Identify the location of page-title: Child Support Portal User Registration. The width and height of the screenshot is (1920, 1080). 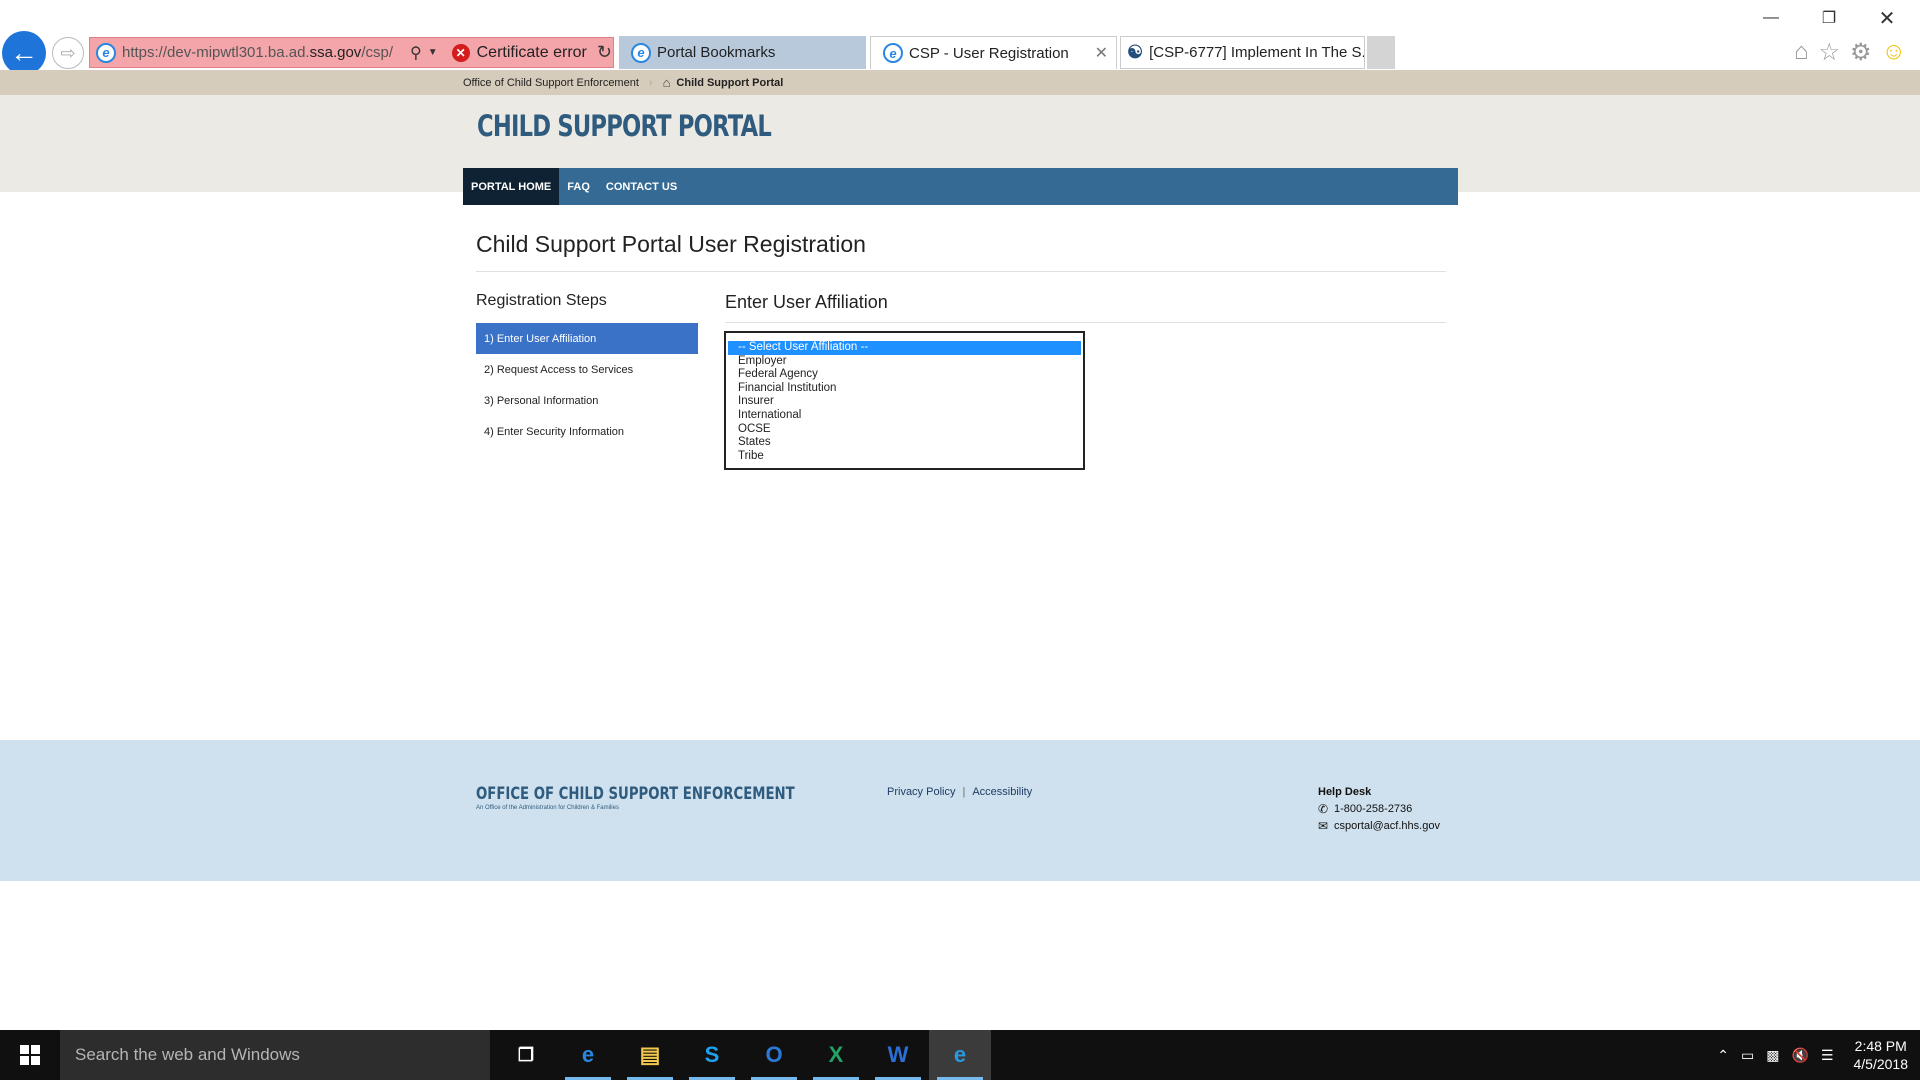
(671, 244).